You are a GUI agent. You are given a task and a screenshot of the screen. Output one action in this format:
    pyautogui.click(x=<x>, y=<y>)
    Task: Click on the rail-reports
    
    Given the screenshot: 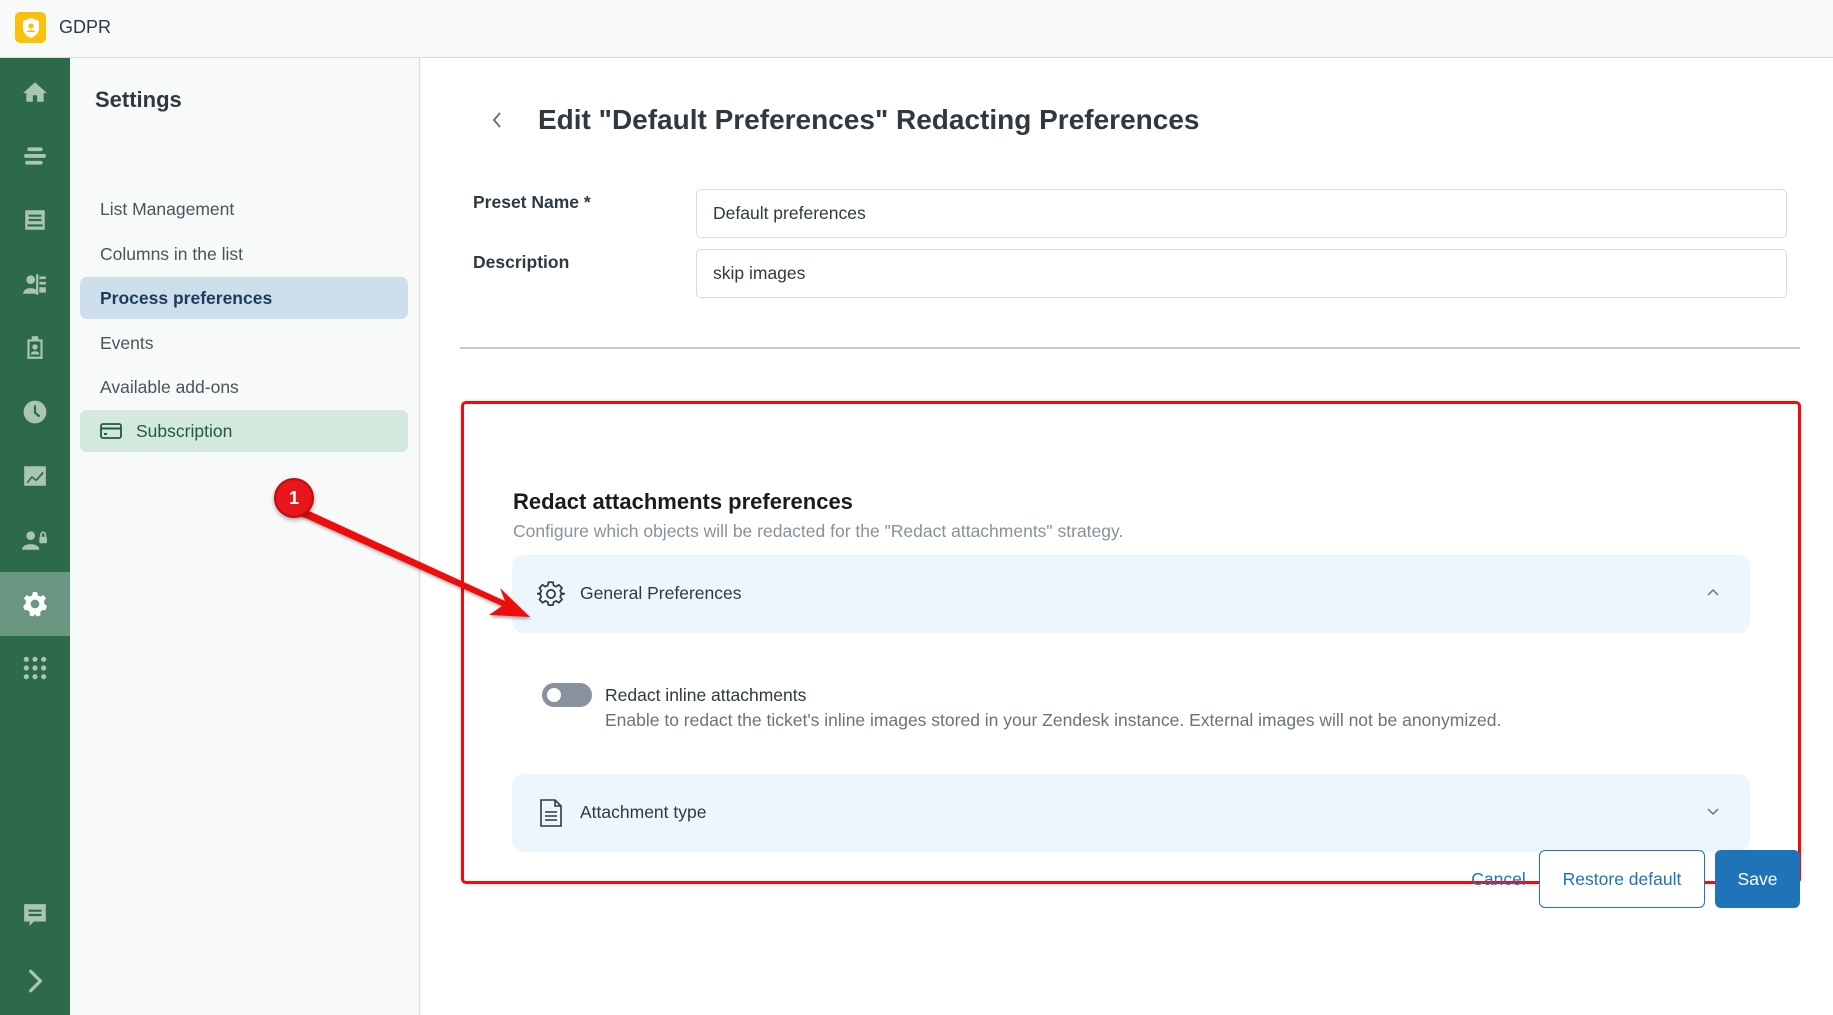 What is the action you would take?
    pyautogui.click(x=35, y=476)
    